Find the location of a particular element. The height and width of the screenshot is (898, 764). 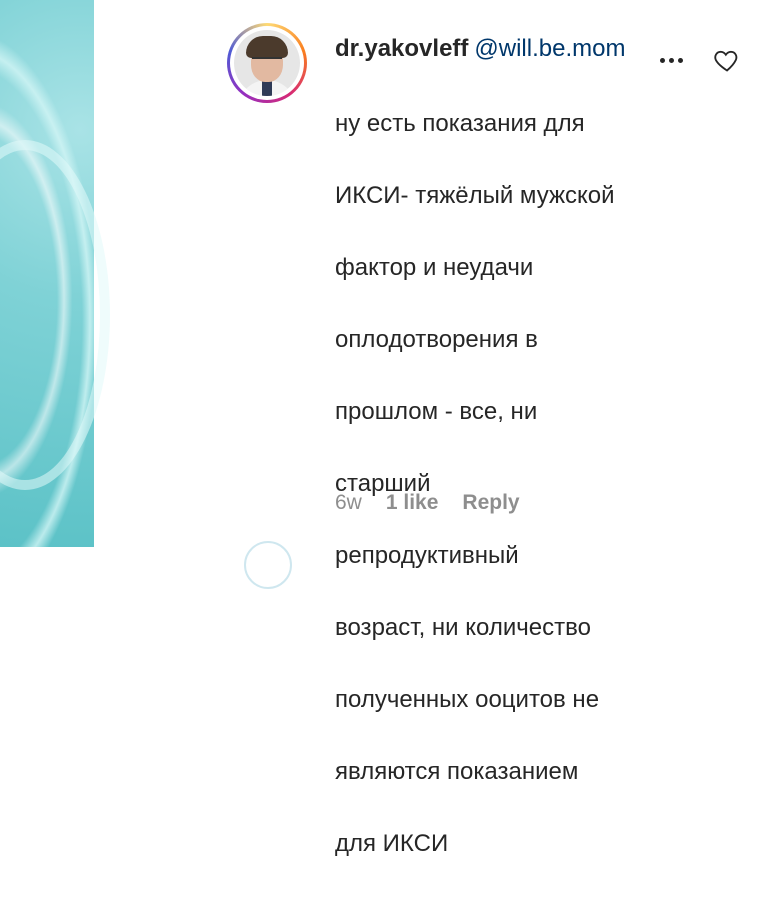

username-link: dr.yakovleff is located at coordinates (401, 48).